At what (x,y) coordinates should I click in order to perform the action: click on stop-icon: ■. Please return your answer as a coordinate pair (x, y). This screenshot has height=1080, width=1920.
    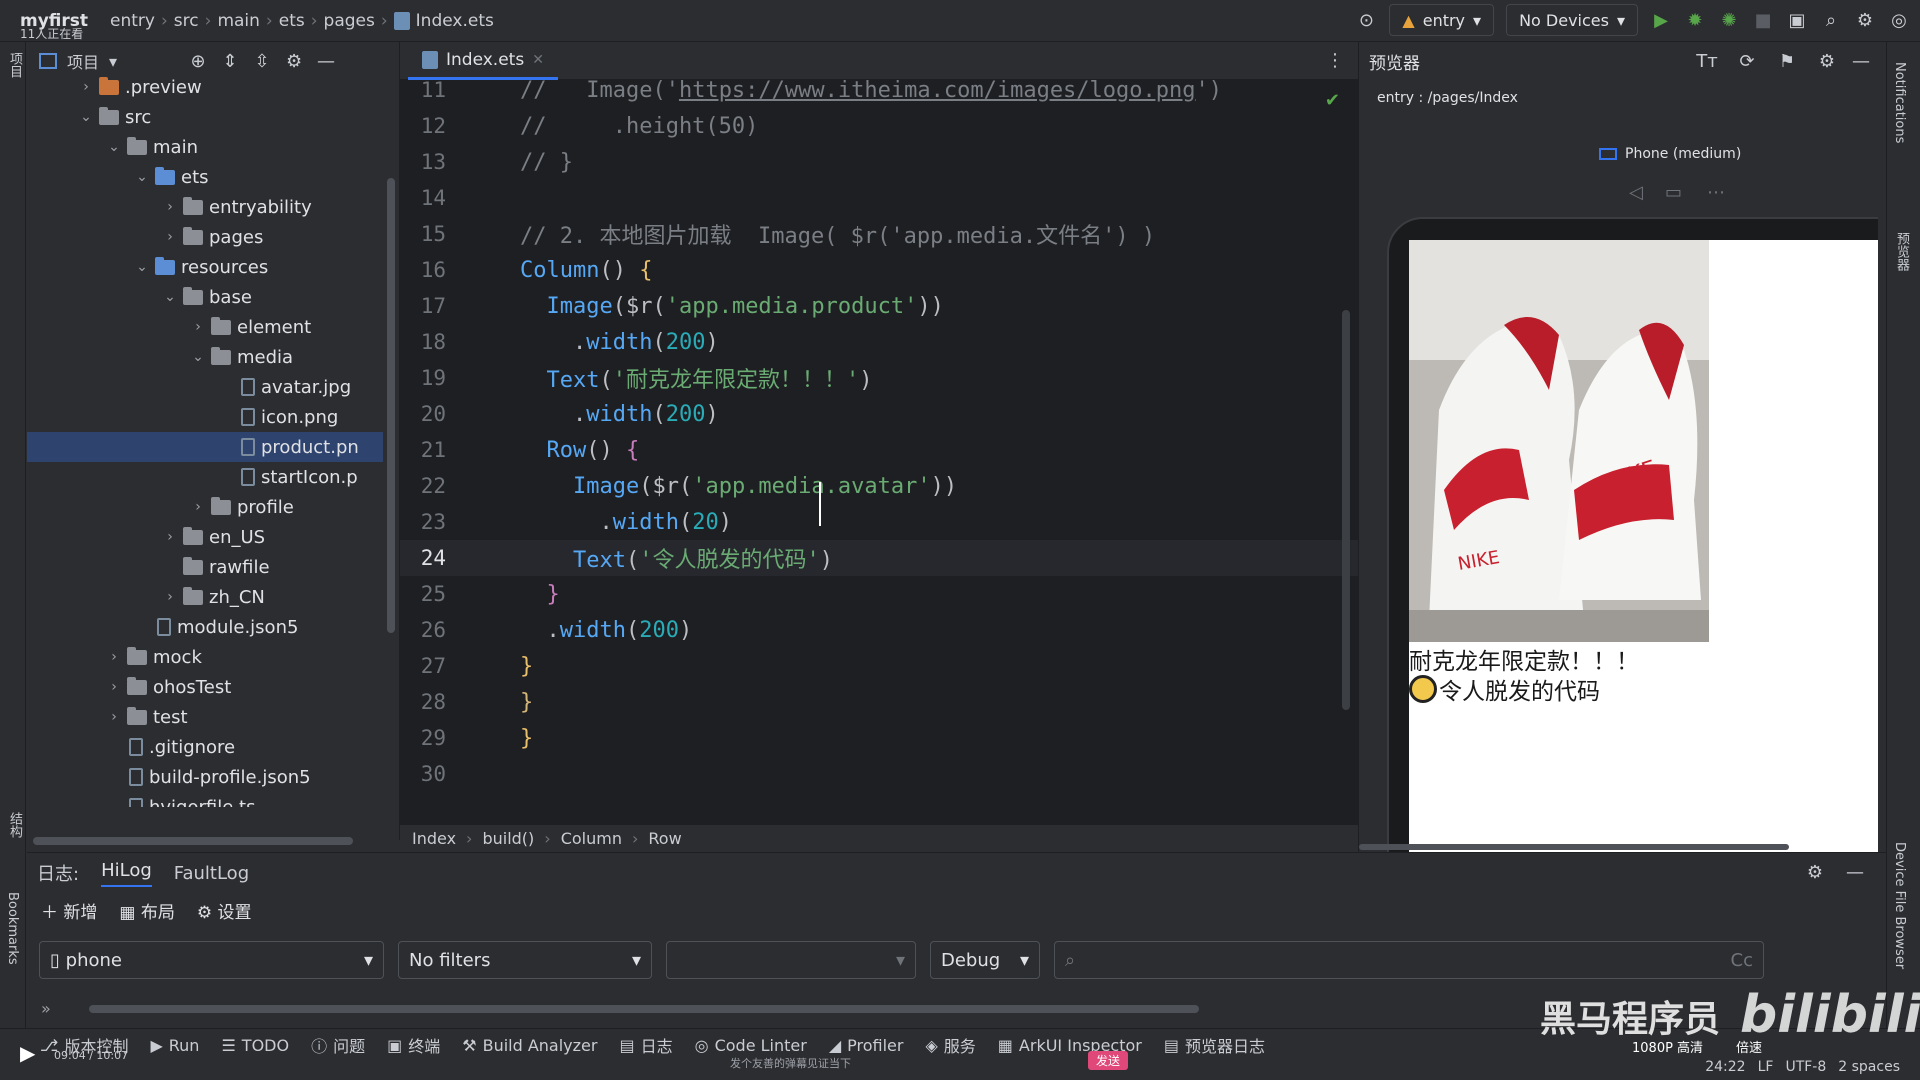
    Looking at the image, I should click on (1763, 20).